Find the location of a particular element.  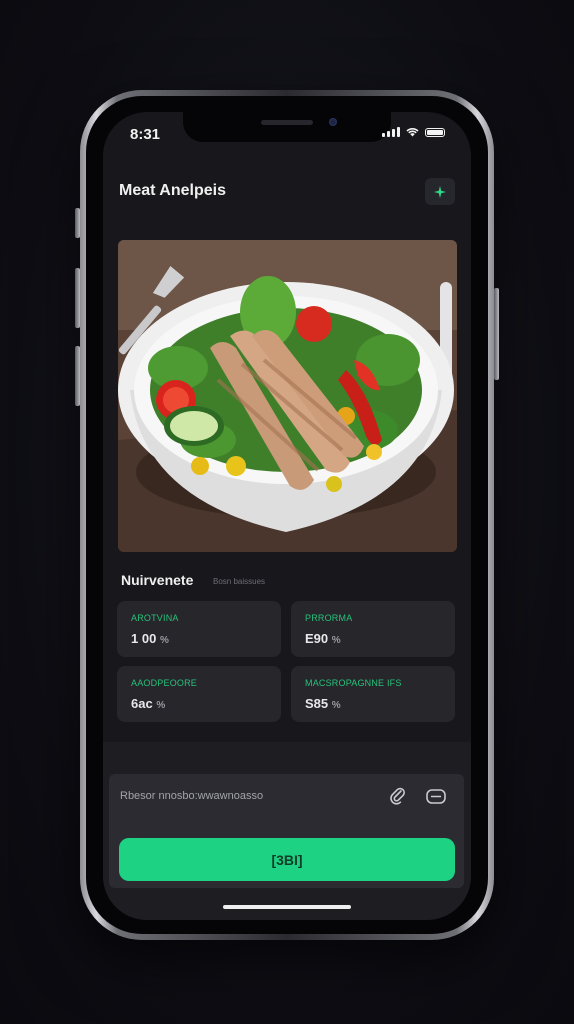

nutrient-label: AROTVINA is located at coordinates (155, 618).